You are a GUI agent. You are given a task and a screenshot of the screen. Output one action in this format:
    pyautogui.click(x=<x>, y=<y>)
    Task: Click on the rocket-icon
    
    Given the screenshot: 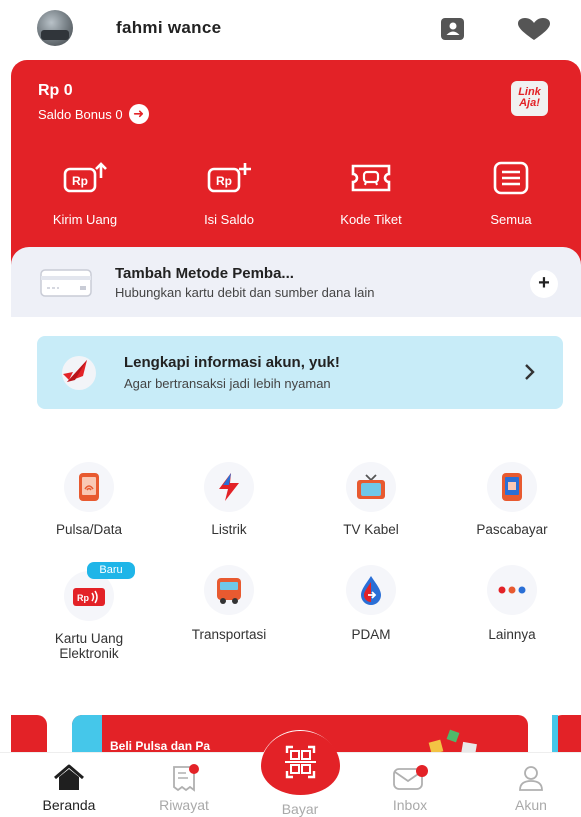 What is the action you would take?
    pyautogui.click(x=79, y=373)
    